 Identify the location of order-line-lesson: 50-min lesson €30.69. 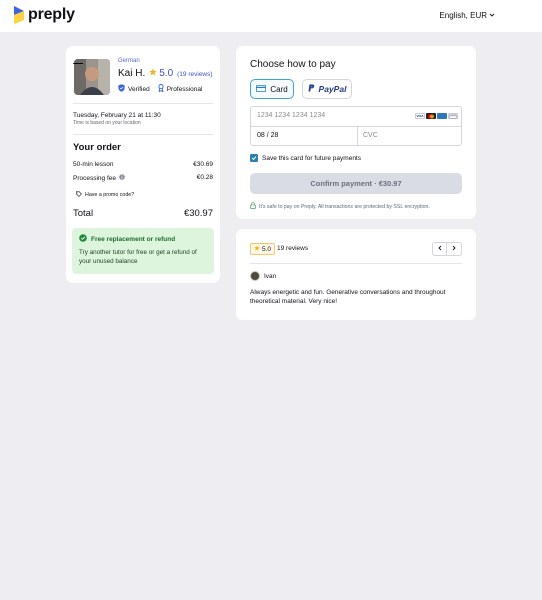
(143, 164).